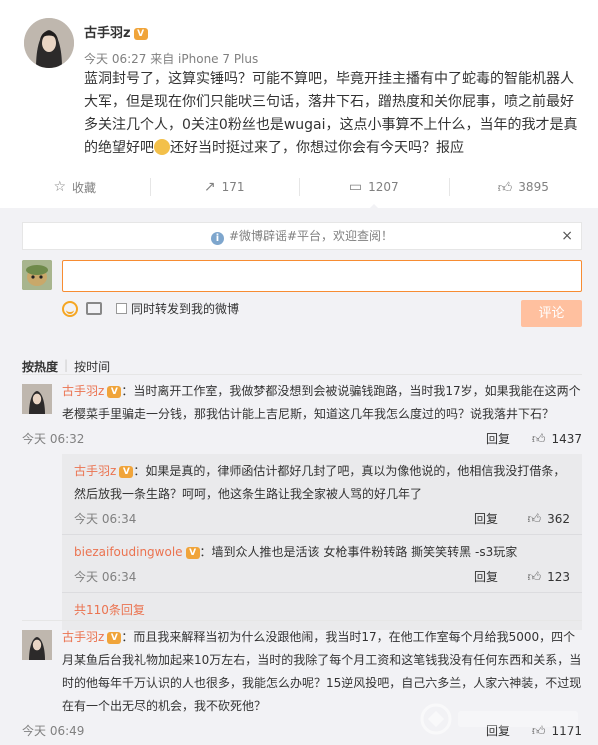 The height and width of the screenshot is (745, 598). I want to click on like-button: 👍︎ 3895, so click(523, 187).